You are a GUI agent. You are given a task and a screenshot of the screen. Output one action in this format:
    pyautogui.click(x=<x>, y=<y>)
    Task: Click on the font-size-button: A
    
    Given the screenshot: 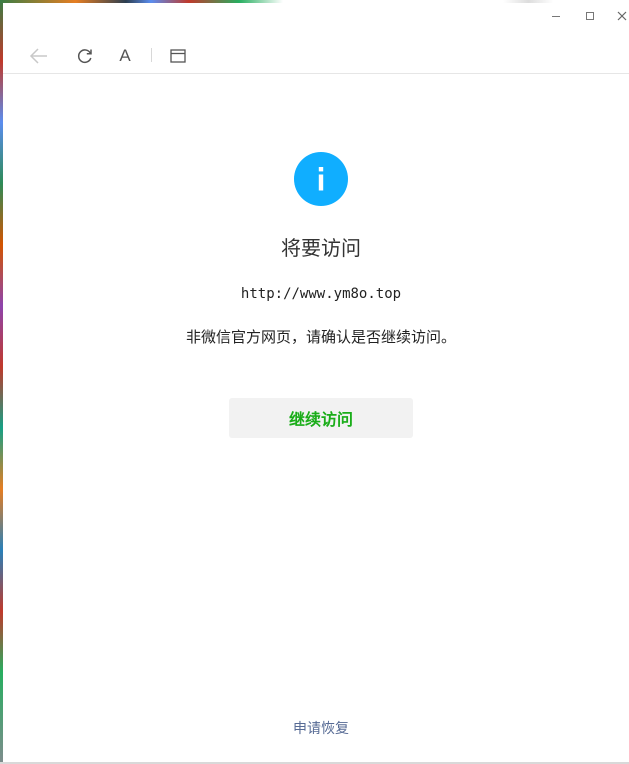 What is the action you would take?
    pyautogui.click(x=125, y=56)
    